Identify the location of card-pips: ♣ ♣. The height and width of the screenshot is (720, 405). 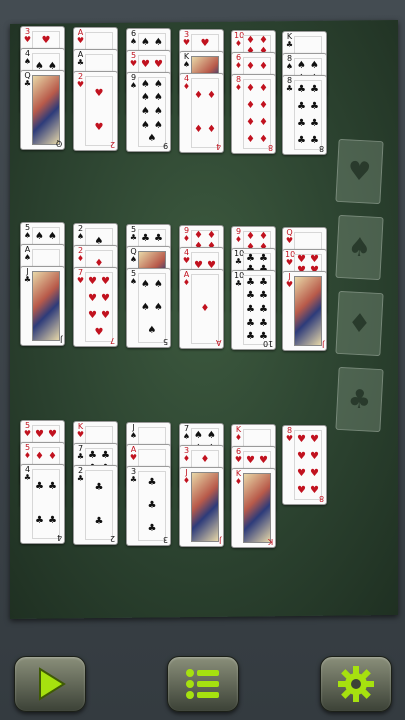
(99, 505).